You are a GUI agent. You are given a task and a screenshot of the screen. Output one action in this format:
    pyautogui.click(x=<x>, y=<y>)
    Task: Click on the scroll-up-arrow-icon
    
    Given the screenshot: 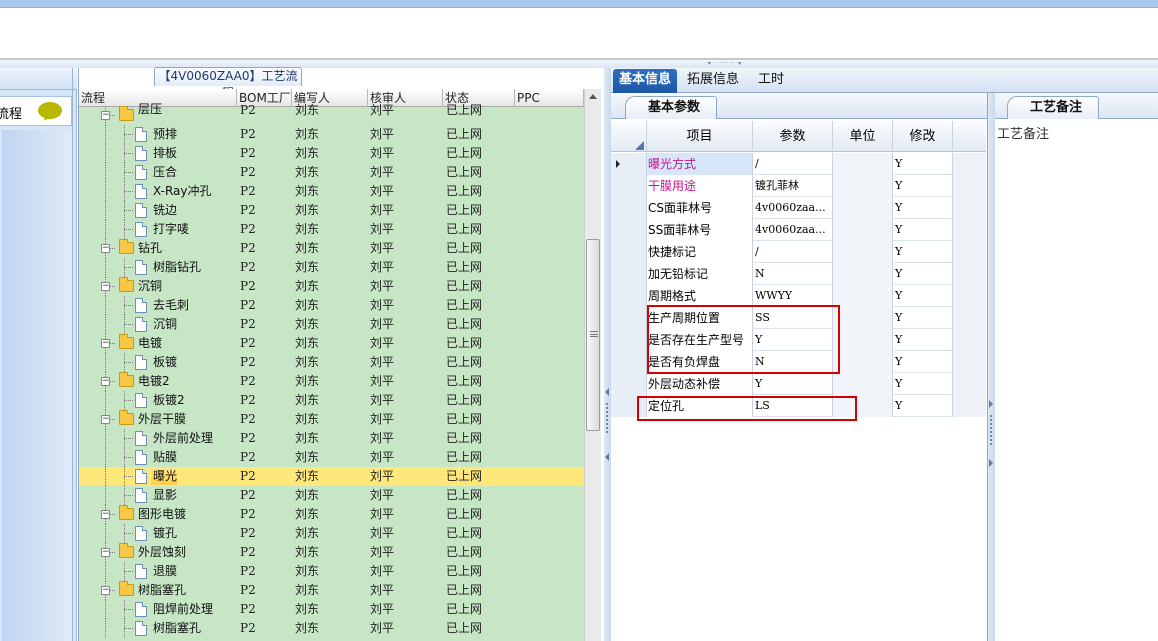 What is the action you would take?
    pyautogui.click(x=593, y=96)
    